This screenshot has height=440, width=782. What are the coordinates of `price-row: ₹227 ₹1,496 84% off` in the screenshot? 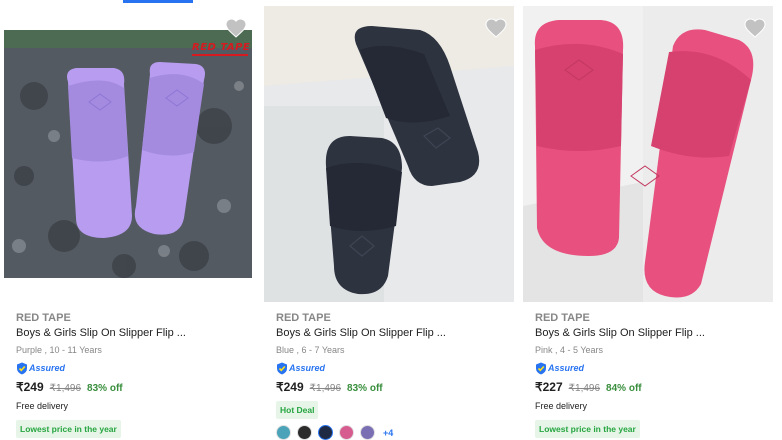 It's located at (651, 387).